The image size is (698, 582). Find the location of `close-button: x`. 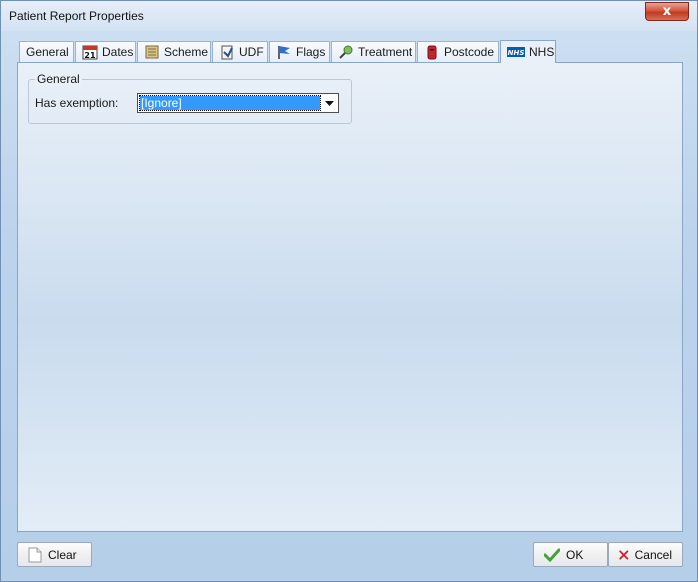

close-button: x is located at coordinates (667, 11).